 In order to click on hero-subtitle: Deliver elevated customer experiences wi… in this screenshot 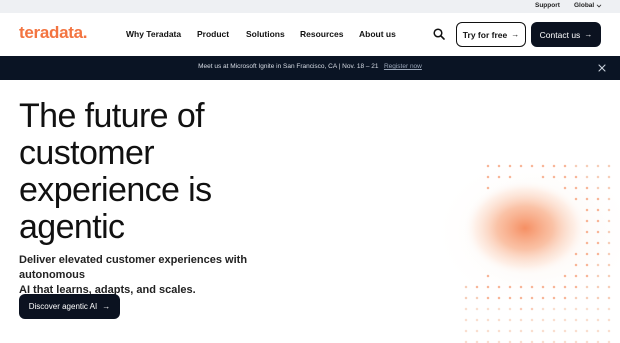, I will do `click(159, 275)`.